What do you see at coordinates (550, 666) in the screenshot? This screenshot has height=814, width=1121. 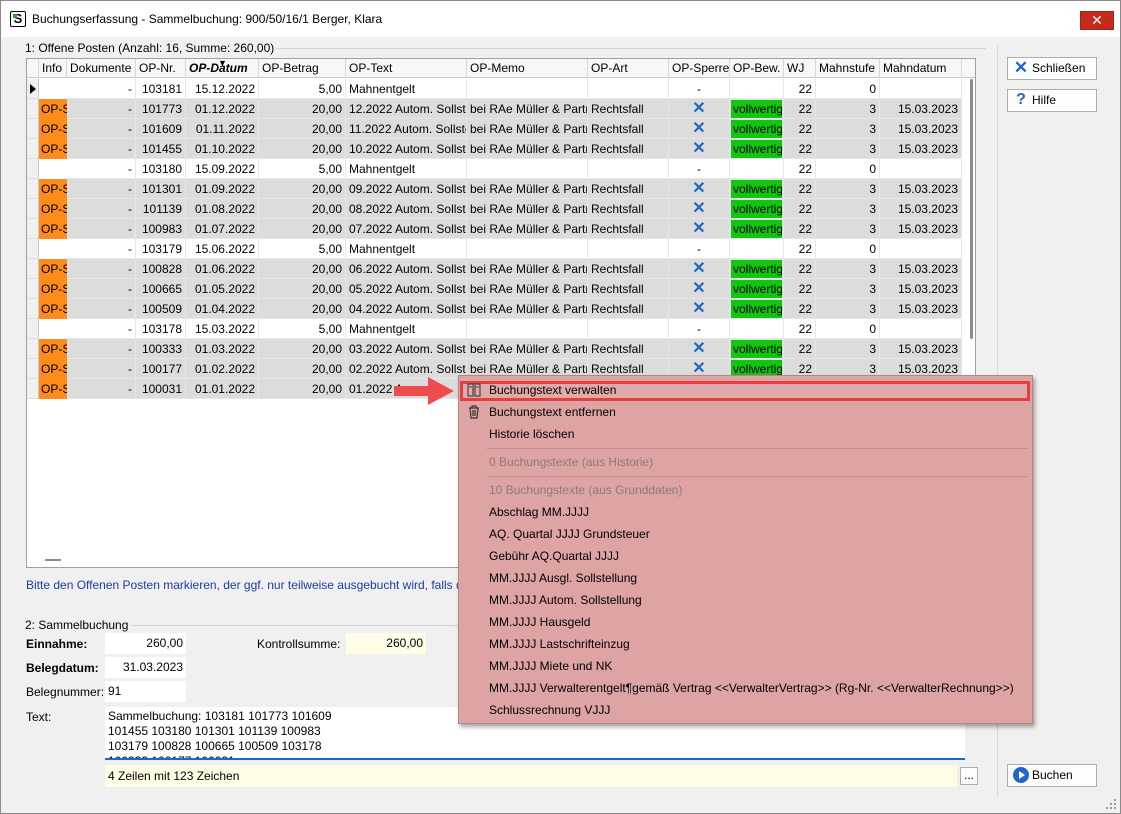 I see `context-menu-item: MM.JJJJ Miete und NK` at bounding box center [550, 666].